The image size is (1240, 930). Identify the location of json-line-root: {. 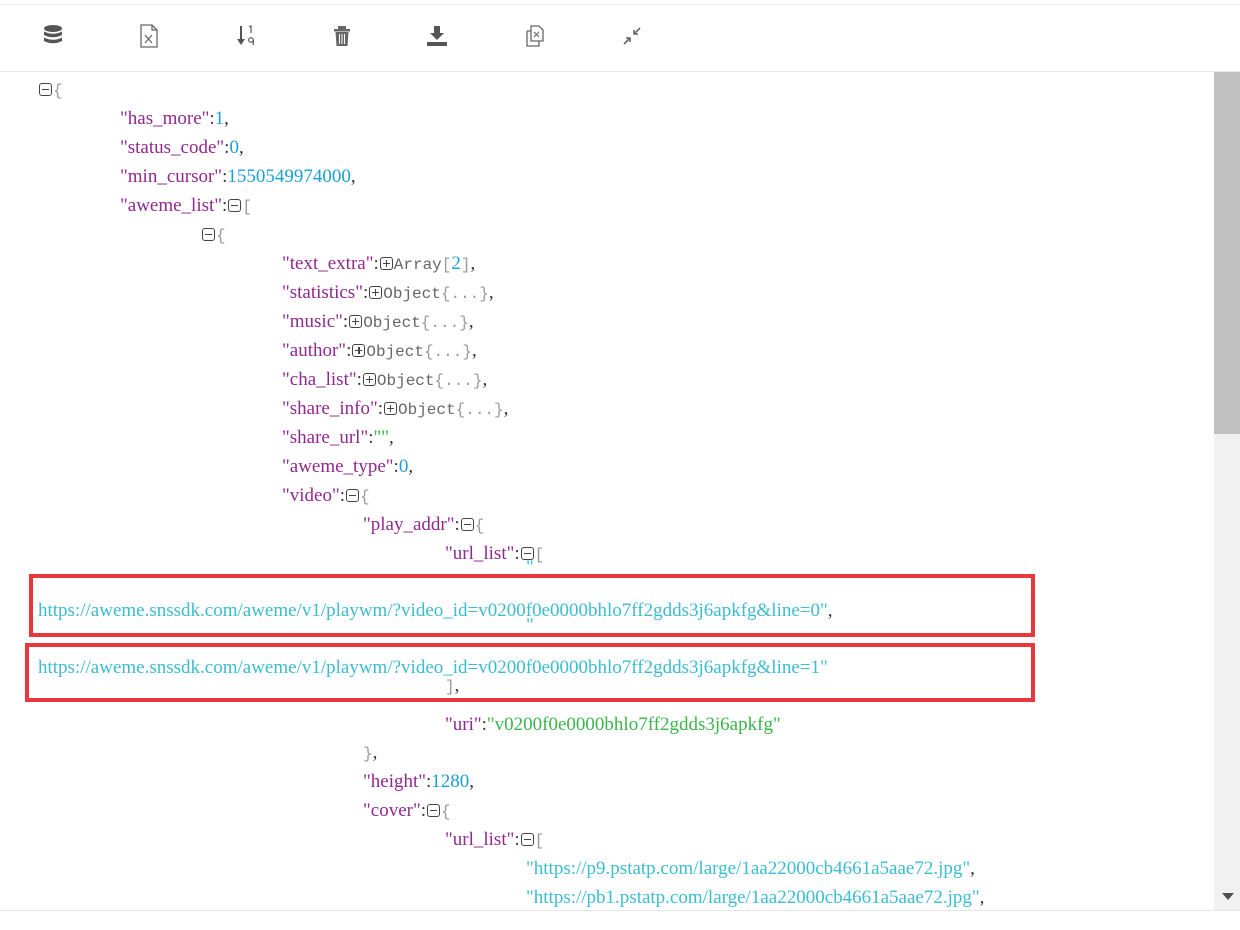
(50, 89).